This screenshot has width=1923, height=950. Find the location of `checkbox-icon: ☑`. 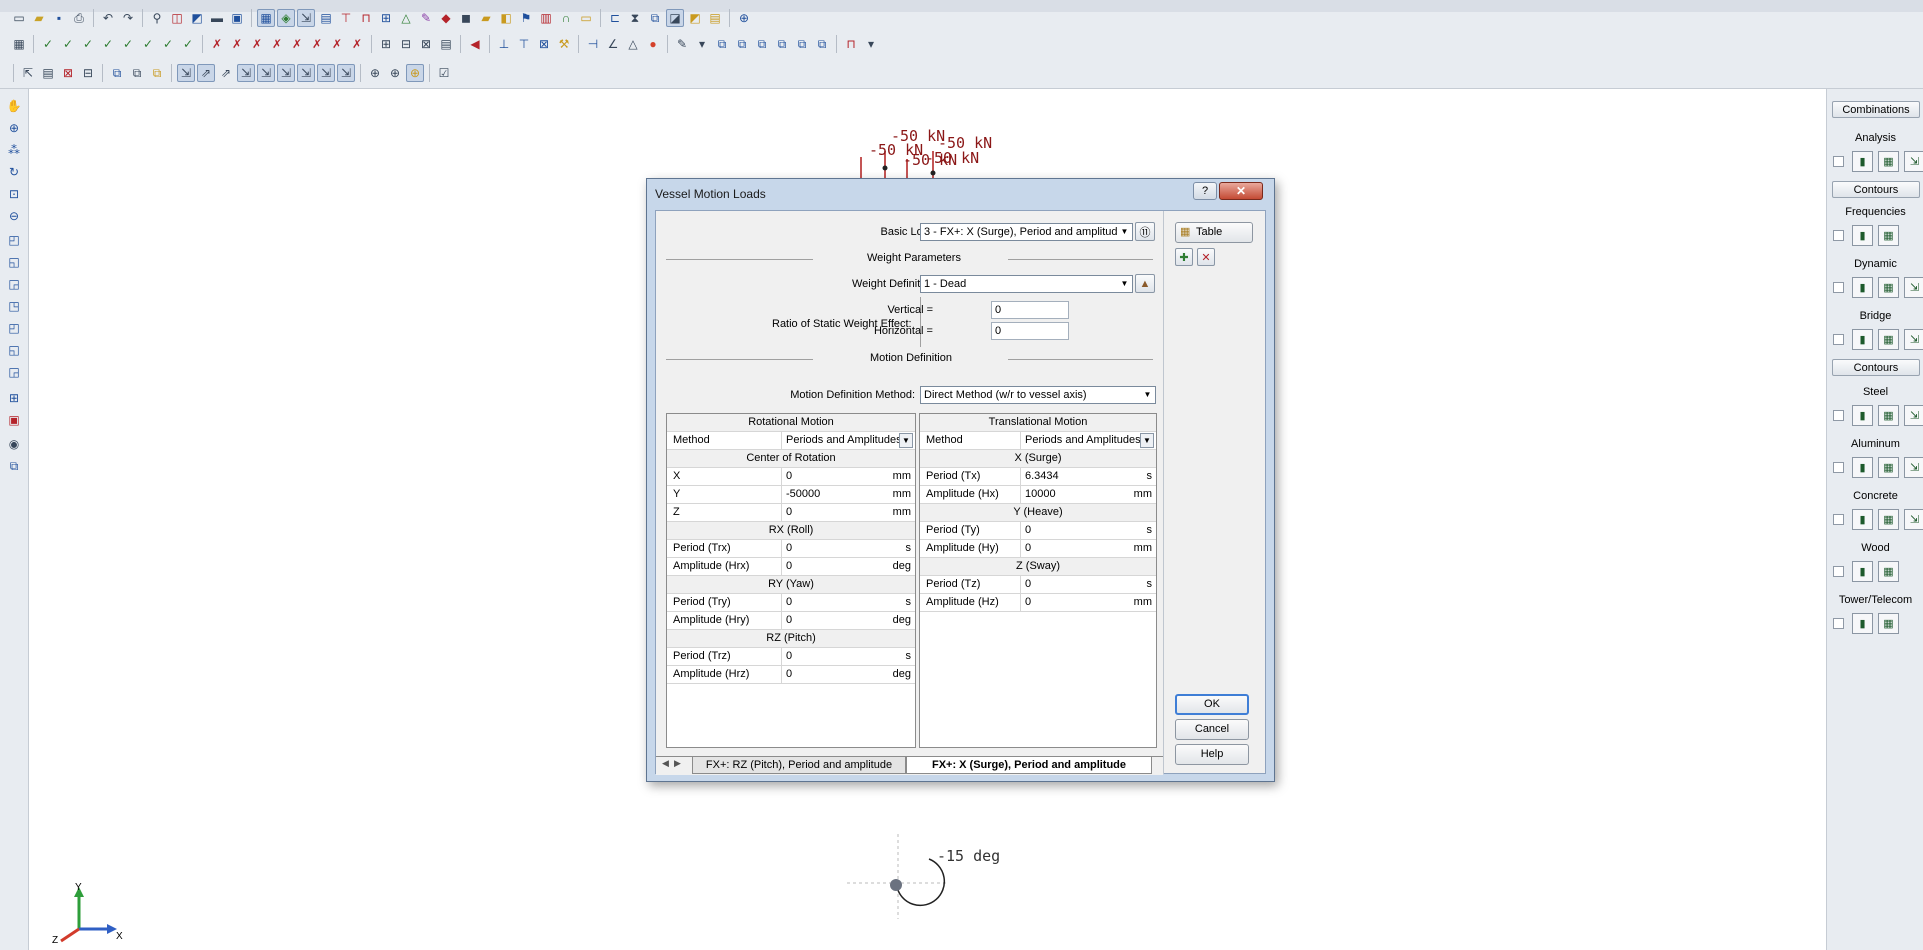

checkbox-icon: ☑ is located at coordinates (444, 73).